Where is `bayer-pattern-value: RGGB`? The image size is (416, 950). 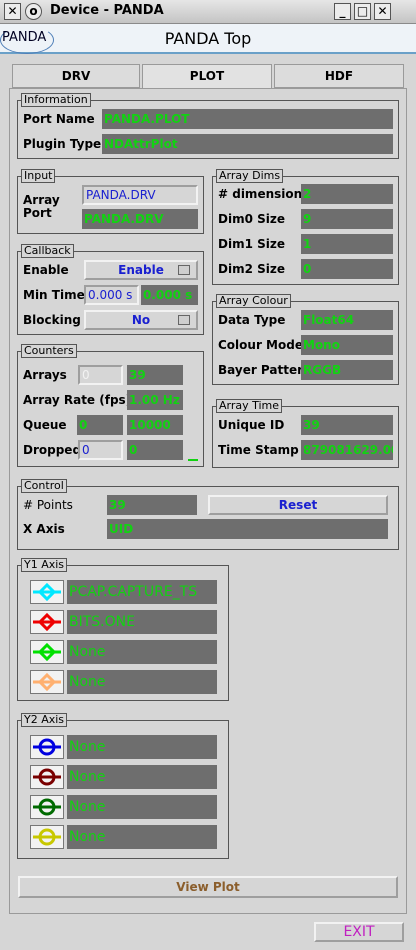
bayer-pattern-value: RGGB is located at coordinates (347, 370).